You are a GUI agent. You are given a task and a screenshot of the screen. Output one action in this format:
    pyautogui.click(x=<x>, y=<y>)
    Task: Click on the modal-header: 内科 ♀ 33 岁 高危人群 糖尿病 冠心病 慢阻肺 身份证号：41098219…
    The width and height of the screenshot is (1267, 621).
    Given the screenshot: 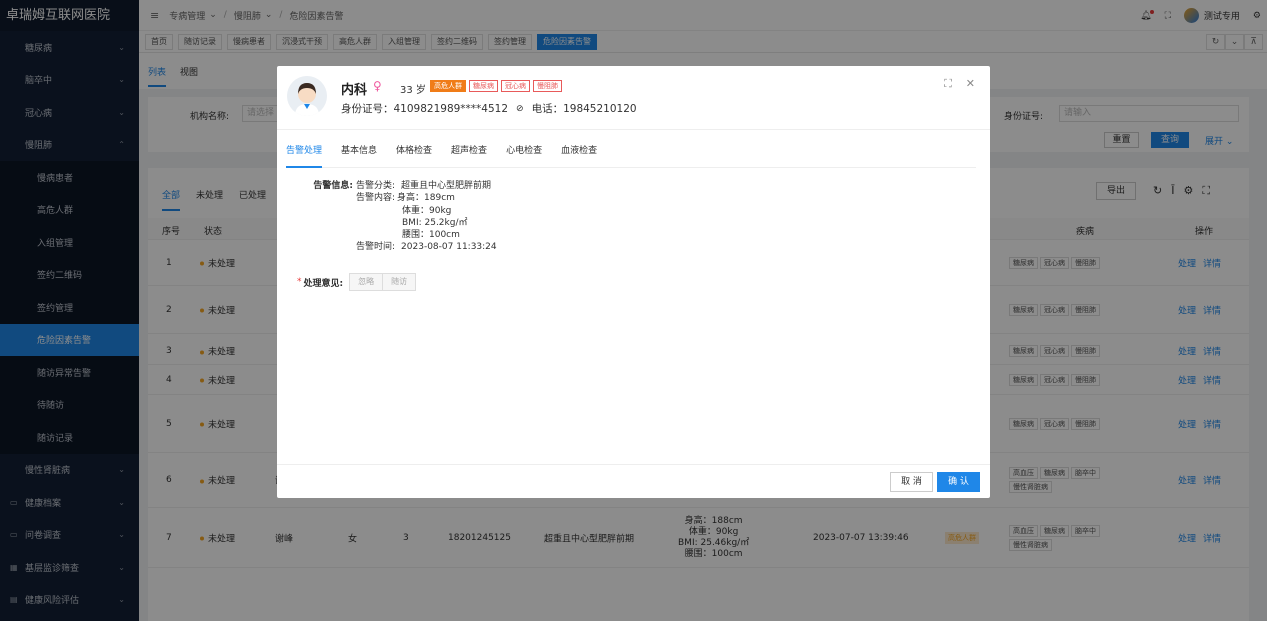 What is the action you would take?
    pyautogui.click(x=633, y=98)
    